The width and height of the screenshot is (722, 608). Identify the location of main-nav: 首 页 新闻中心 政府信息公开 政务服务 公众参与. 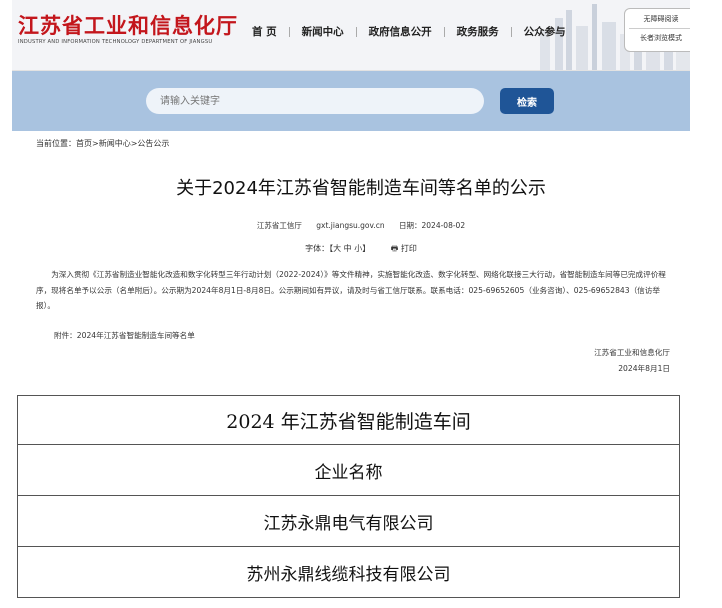
(409, 31).